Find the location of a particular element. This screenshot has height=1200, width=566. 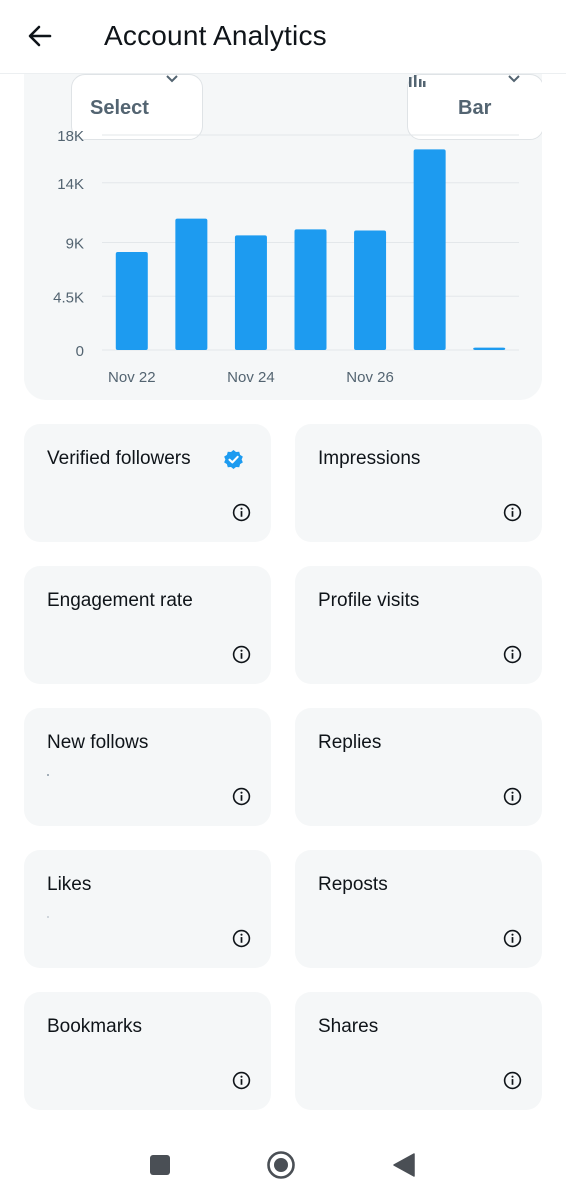

app-header: Account Analytics is located at coordinates (283, 37).